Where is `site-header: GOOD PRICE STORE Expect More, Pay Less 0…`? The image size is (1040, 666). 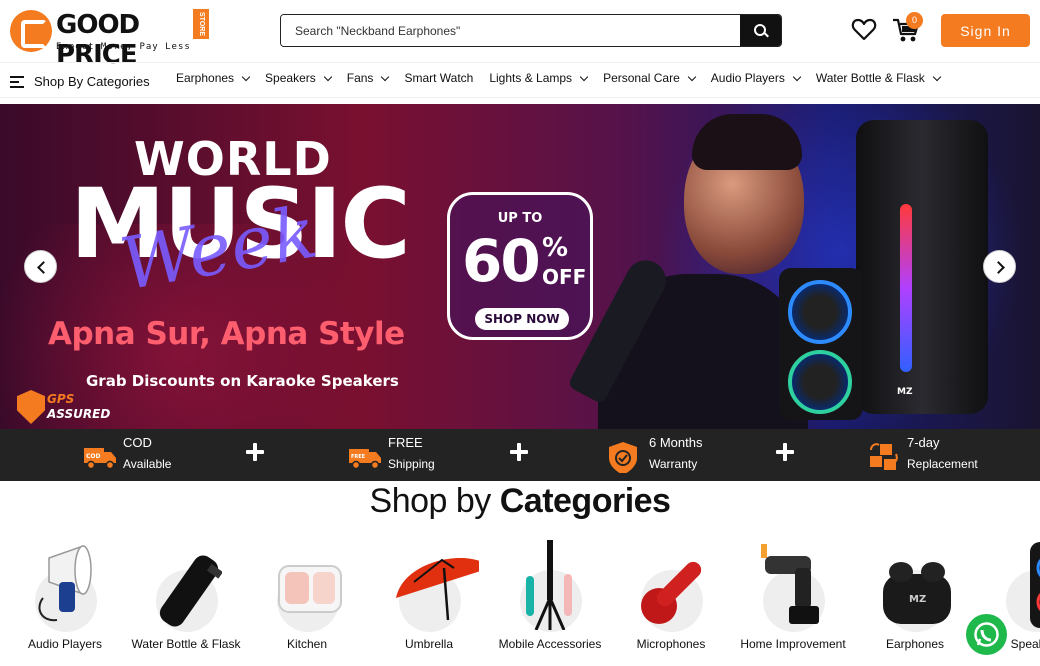 site-header: GOOD PRICE STORE Expect More, Pay Less 0… is located at coordinates (520, 35).